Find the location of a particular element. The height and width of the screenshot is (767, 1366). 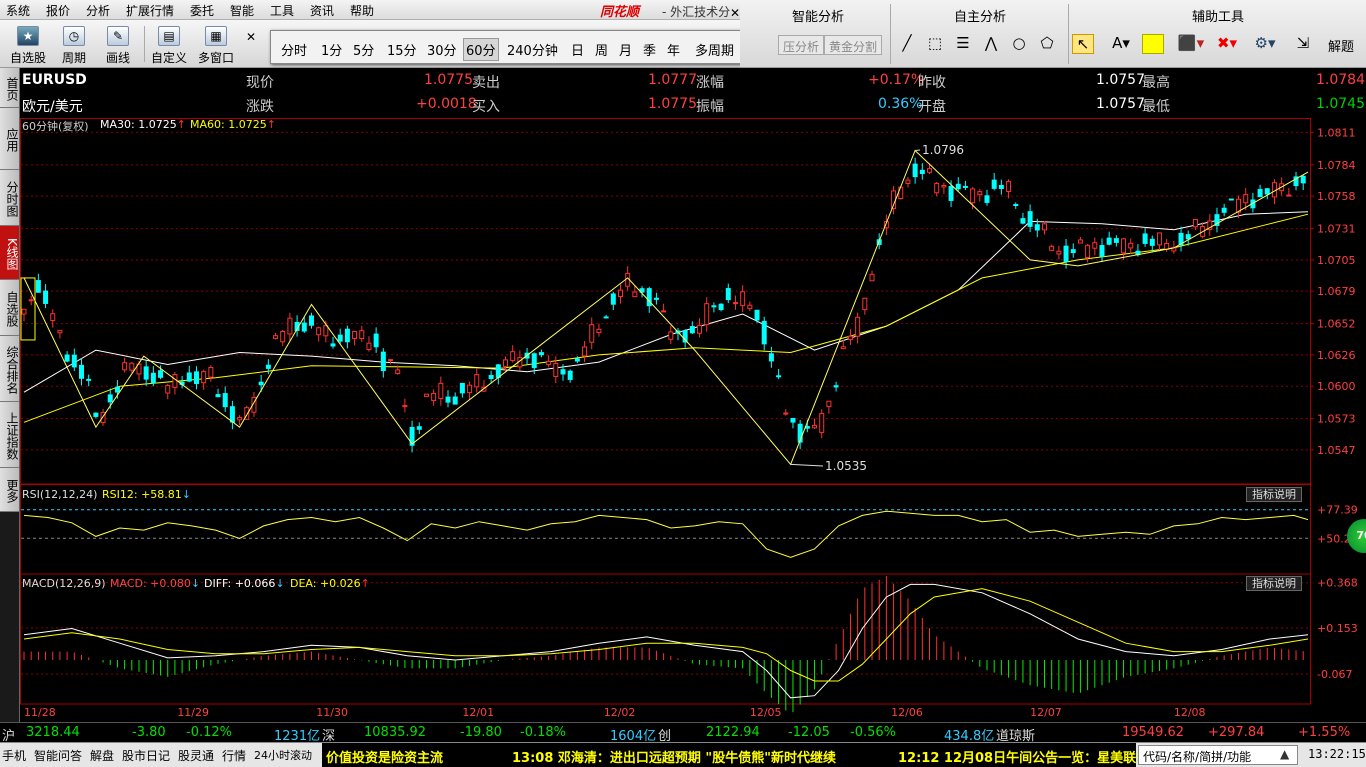

value-price: 1.0775 is located at coordinates (448, 80).